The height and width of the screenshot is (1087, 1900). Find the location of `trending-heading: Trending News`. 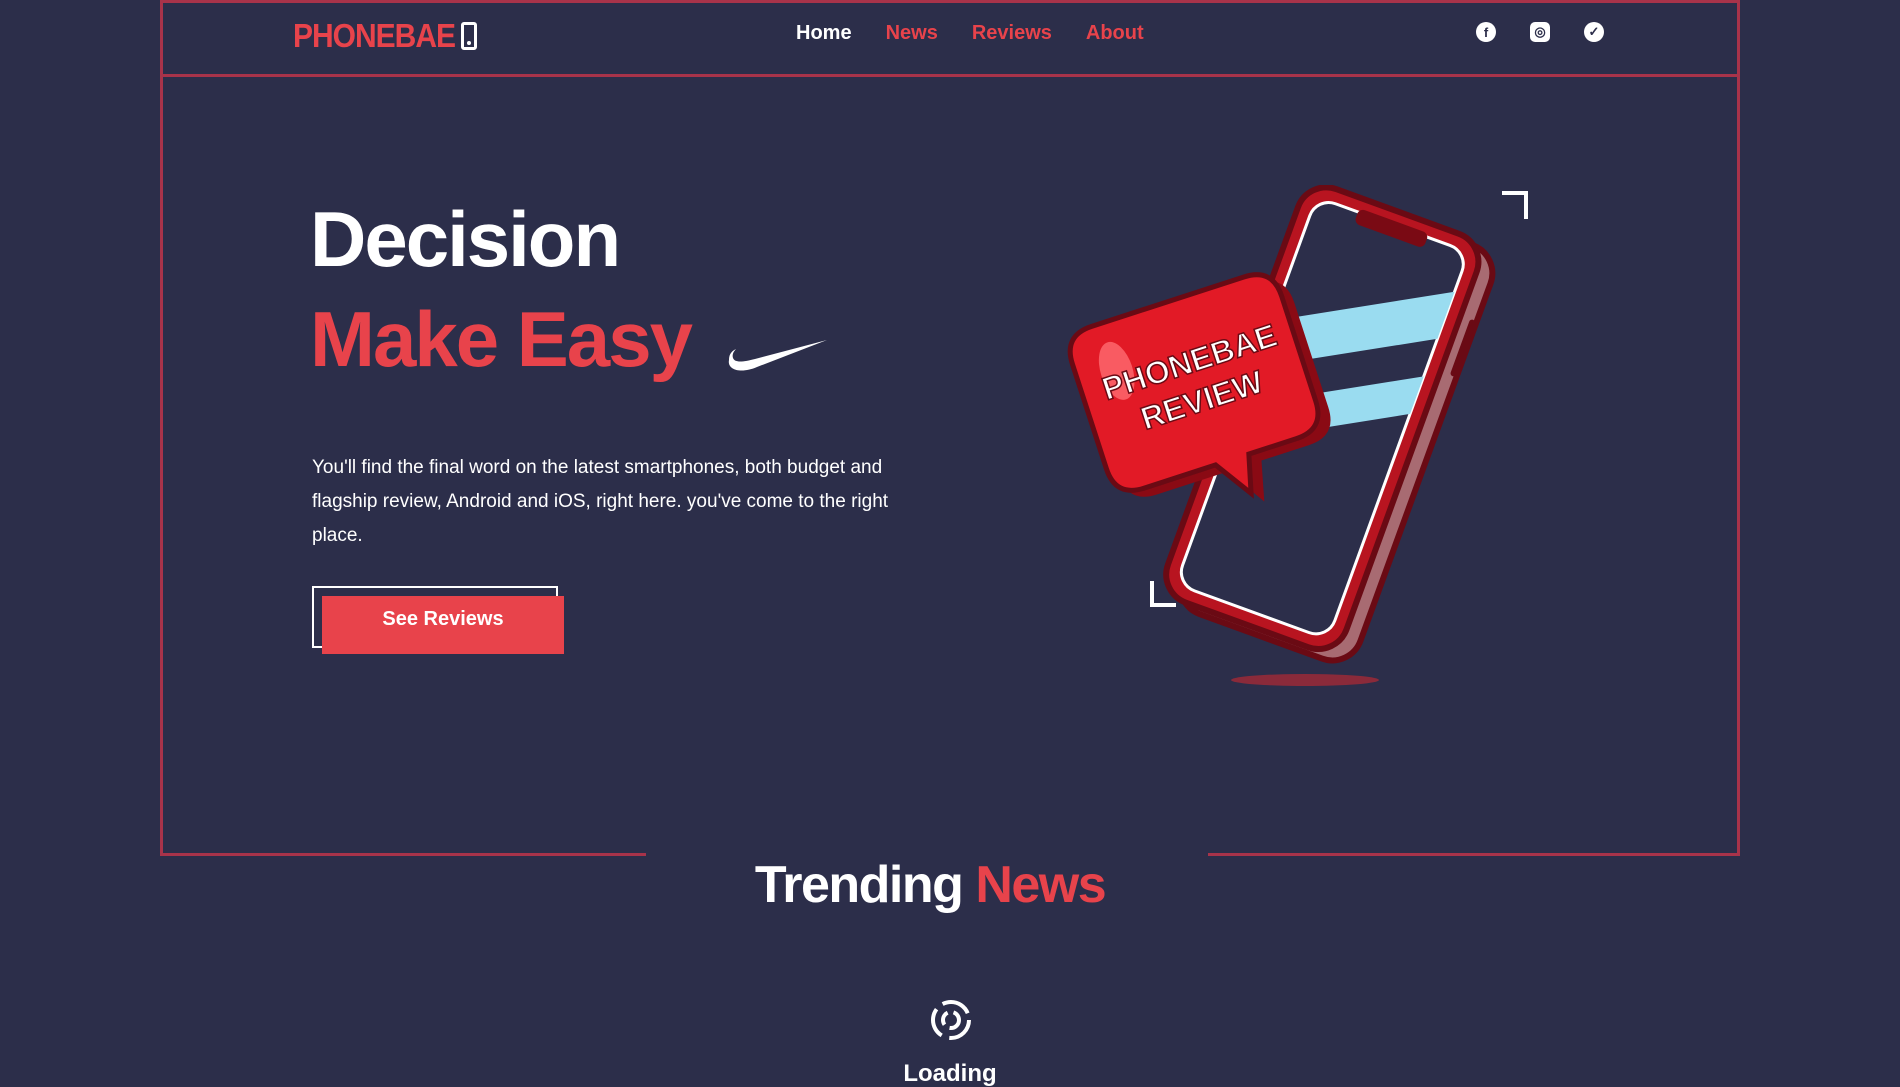

trending-heading: Trending News is located at coordinates (930, 885).